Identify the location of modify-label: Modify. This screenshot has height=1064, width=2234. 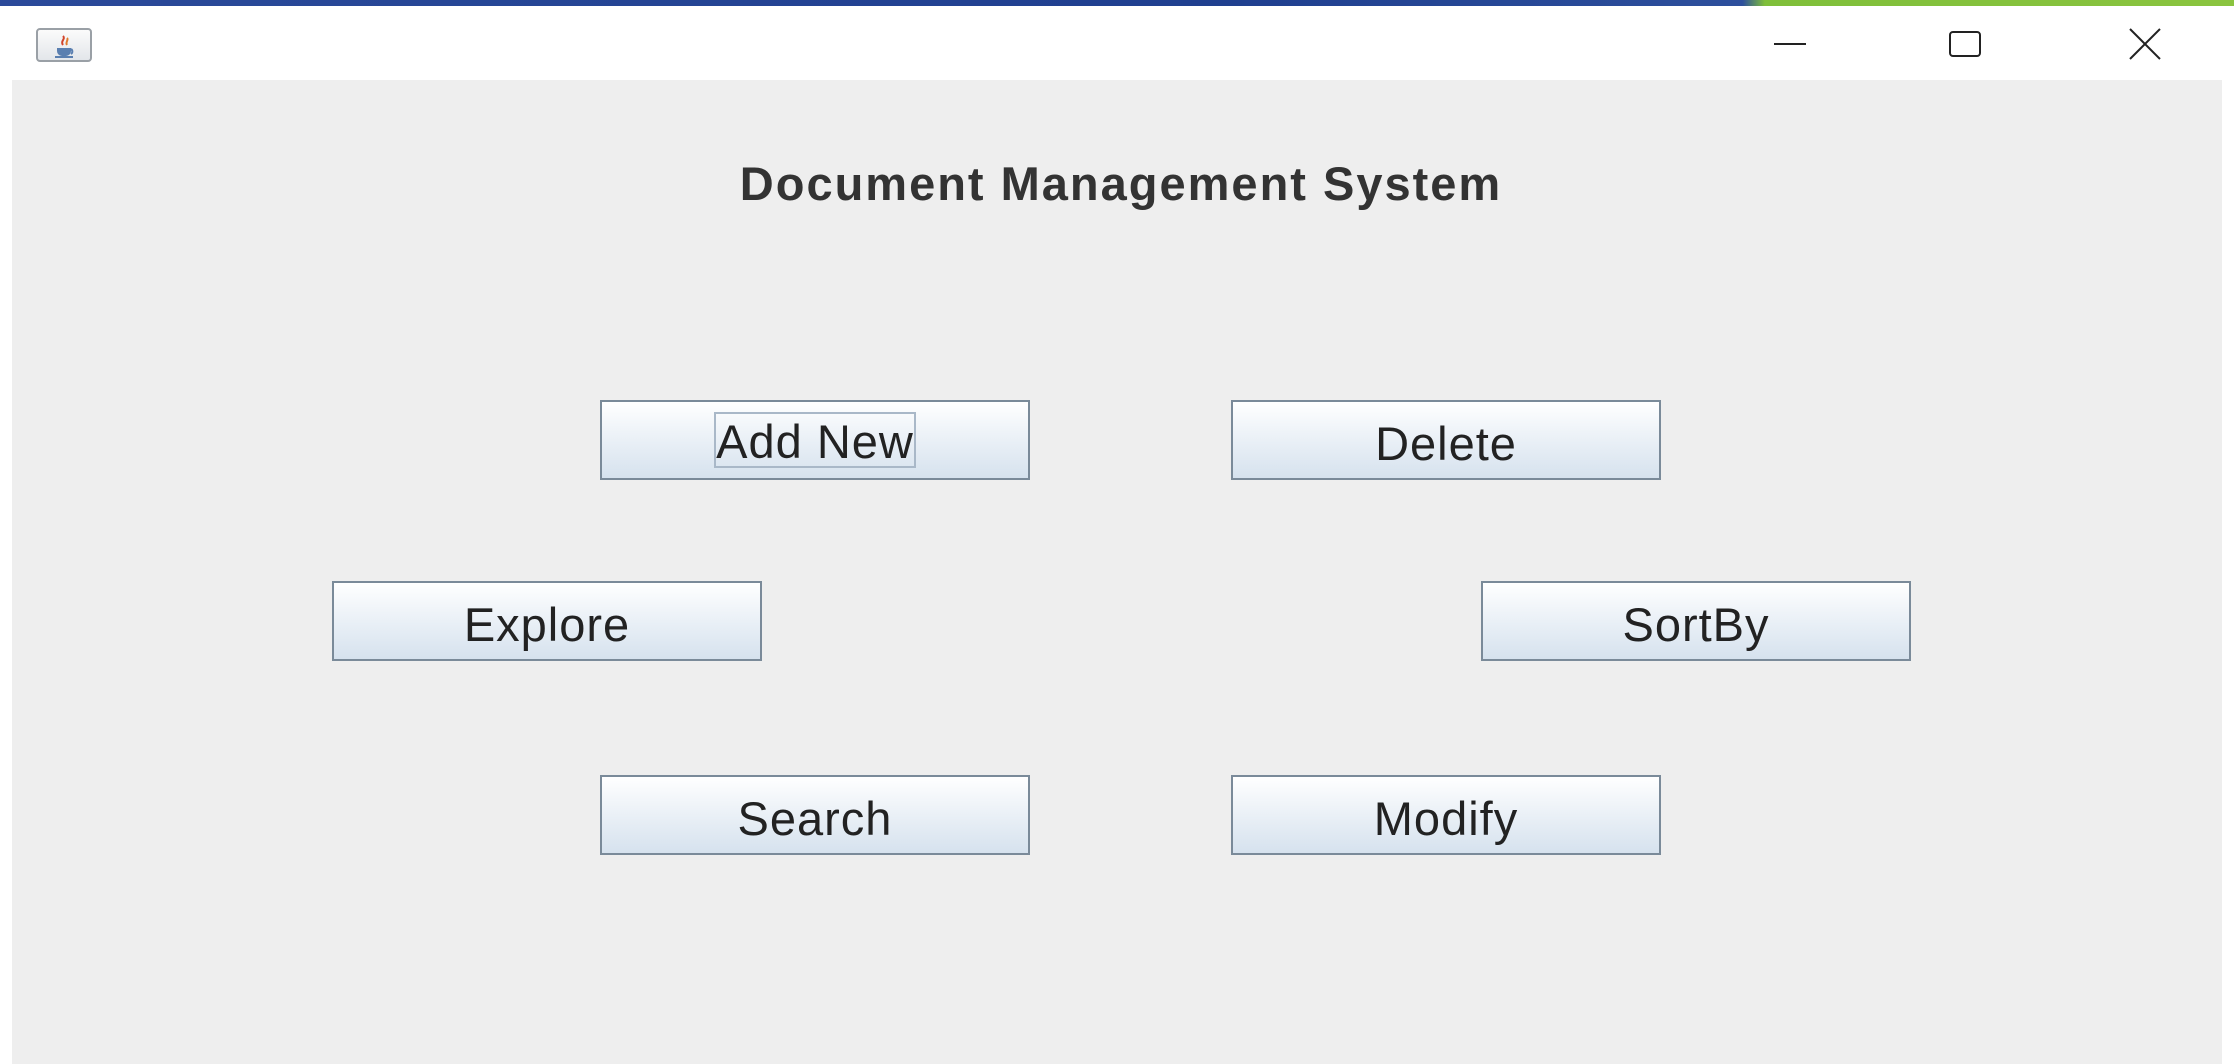
(1446, 818).